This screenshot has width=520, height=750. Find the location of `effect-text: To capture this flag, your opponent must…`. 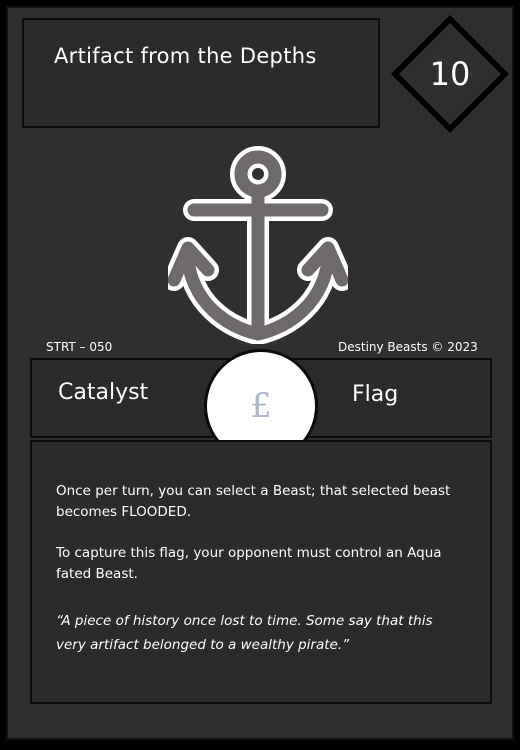

effect-text: To capture this flag, your opponent must… is located at coordinates (249, 563).